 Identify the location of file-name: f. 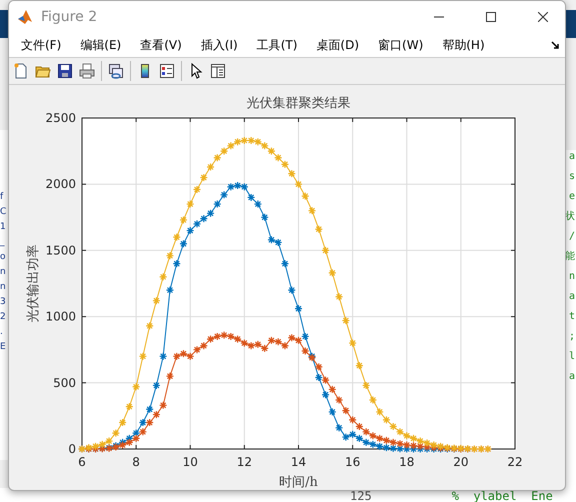
(2, 197).